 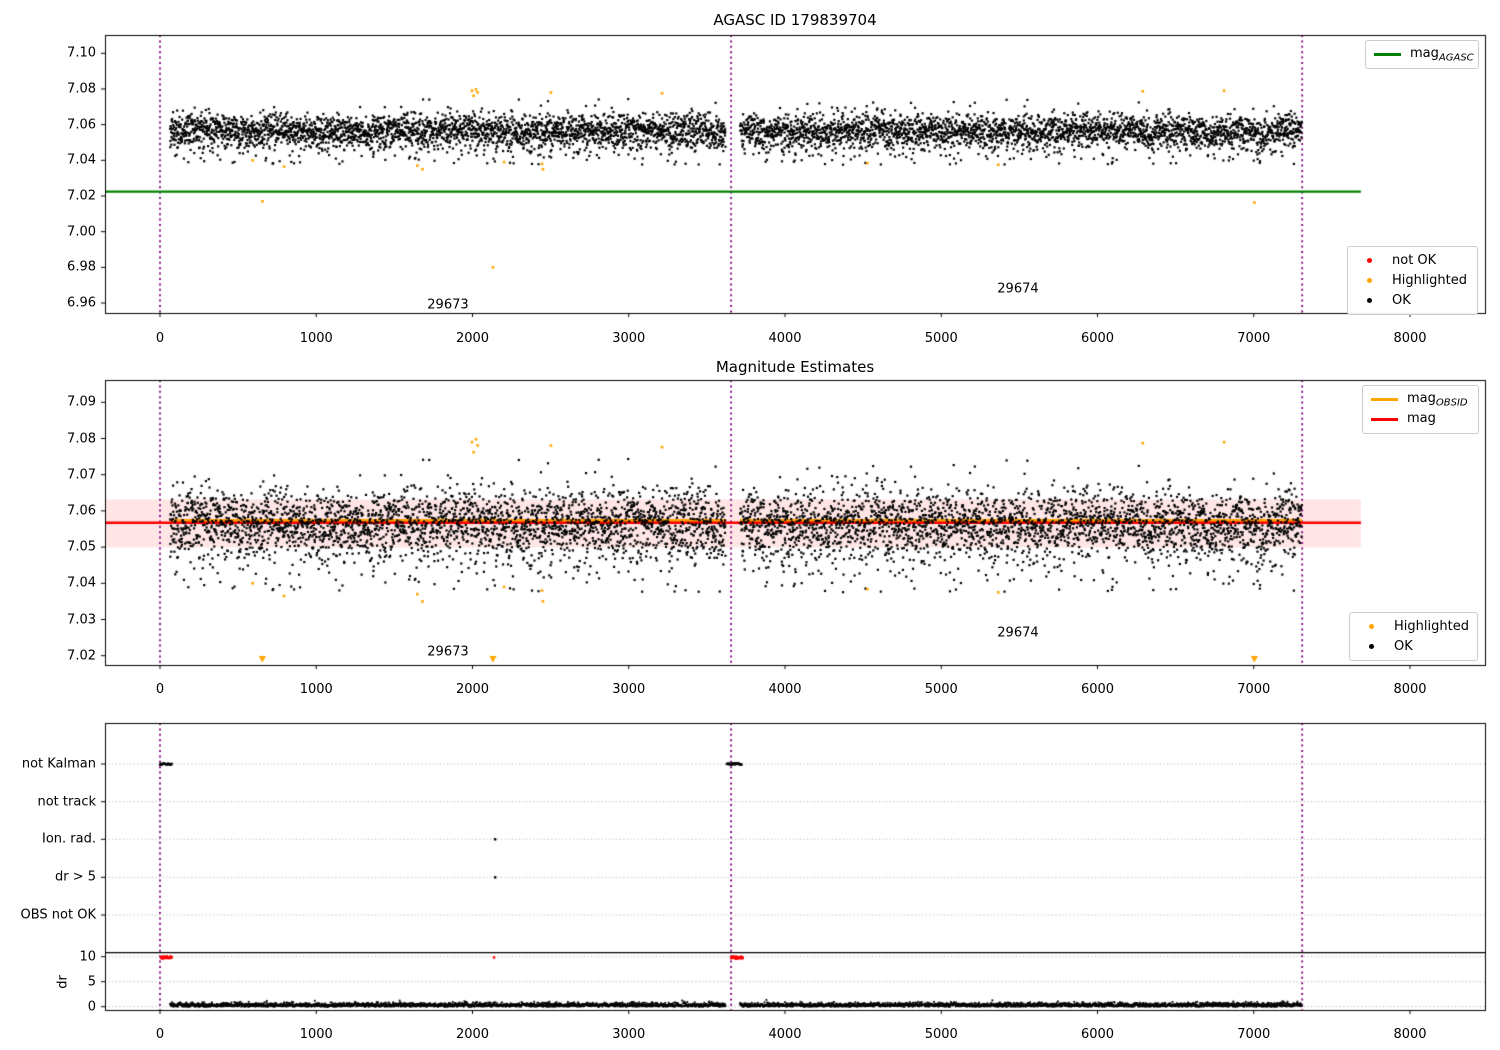 What do you see at coordinates (1456, 58) in the screenshot?
I see `legend-label-sub: AGASC` at bounding box center [1456, 58].